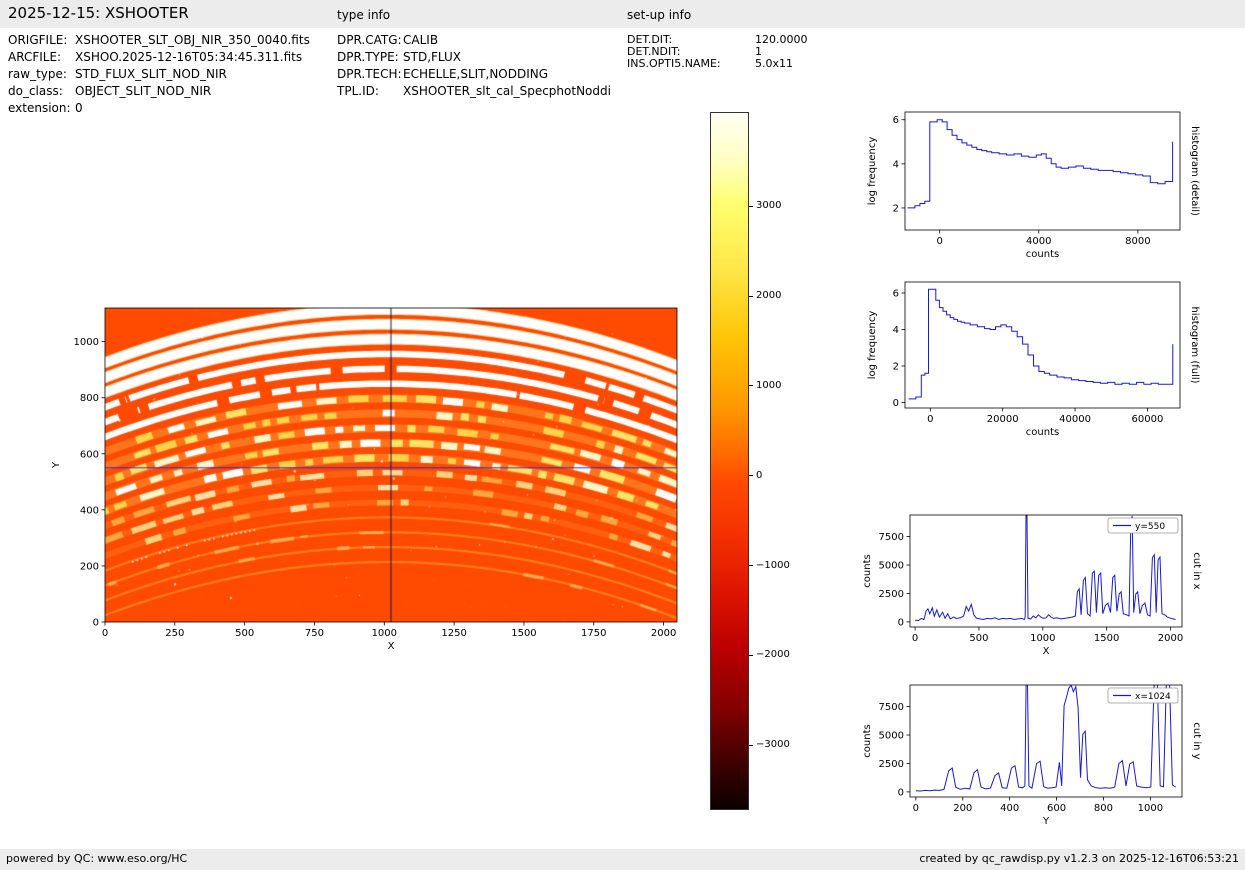 The width and height of the screenshot is (1245, 870). What do you see at coordinates (151, 74) in the screenshot?
I see `meta-value: STD_FLUX_SLIT_NOD_NIR` at bounding box center [151, 74].